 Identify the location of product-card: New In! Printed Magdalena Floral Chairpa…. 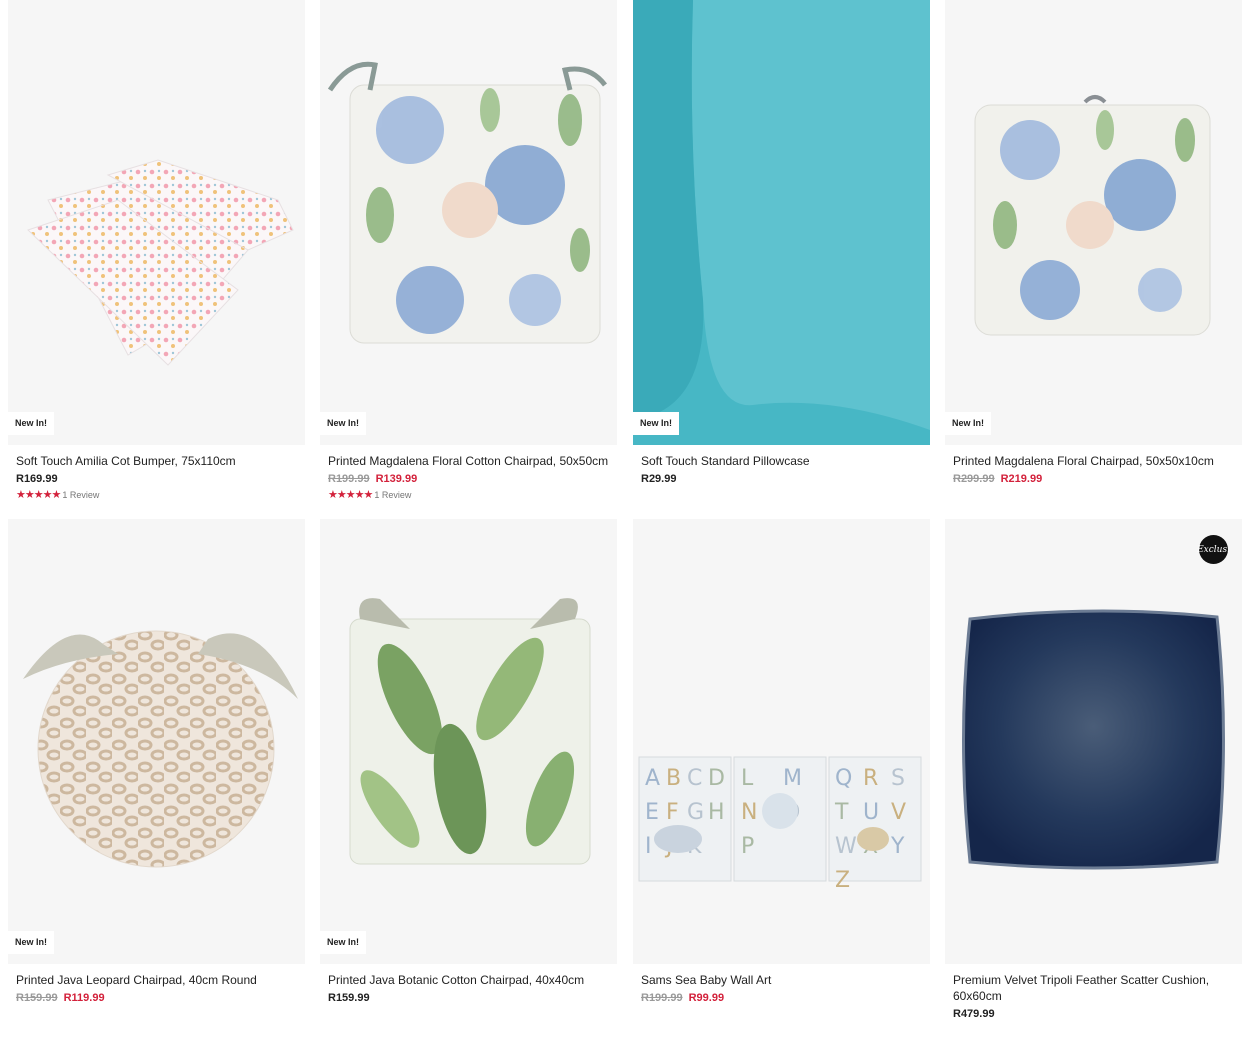
(1093, 243).